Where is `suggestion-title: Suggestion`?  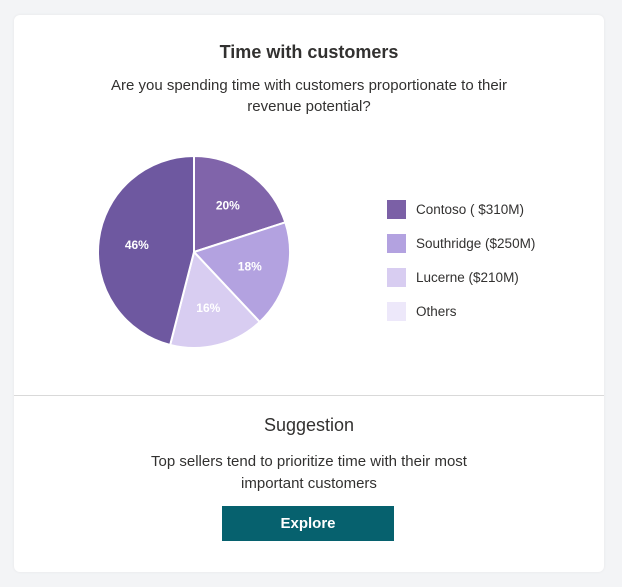 suggestion-title: Suggestion is located at coordinates (309, 425).